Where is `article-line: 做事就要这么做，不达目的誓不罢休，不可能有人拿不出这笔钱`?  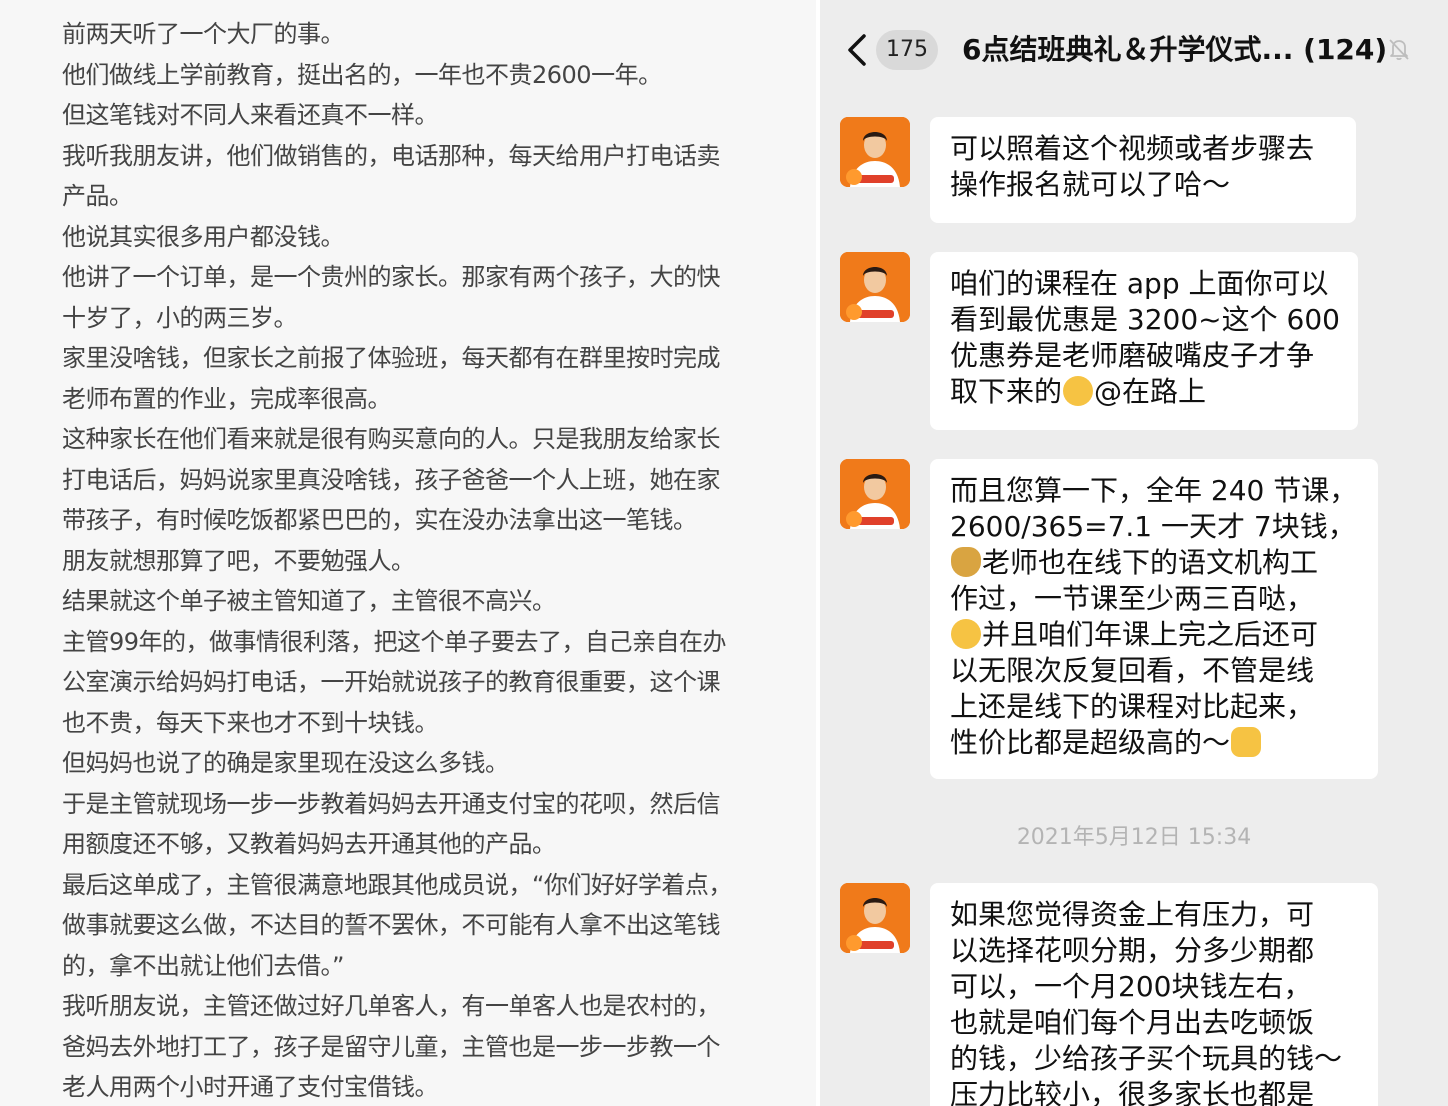 article-line: 做事就要这么做，不达目的誓不罢休，不可能有人拿不出这笔钱 is located at coordinates (391, 925).